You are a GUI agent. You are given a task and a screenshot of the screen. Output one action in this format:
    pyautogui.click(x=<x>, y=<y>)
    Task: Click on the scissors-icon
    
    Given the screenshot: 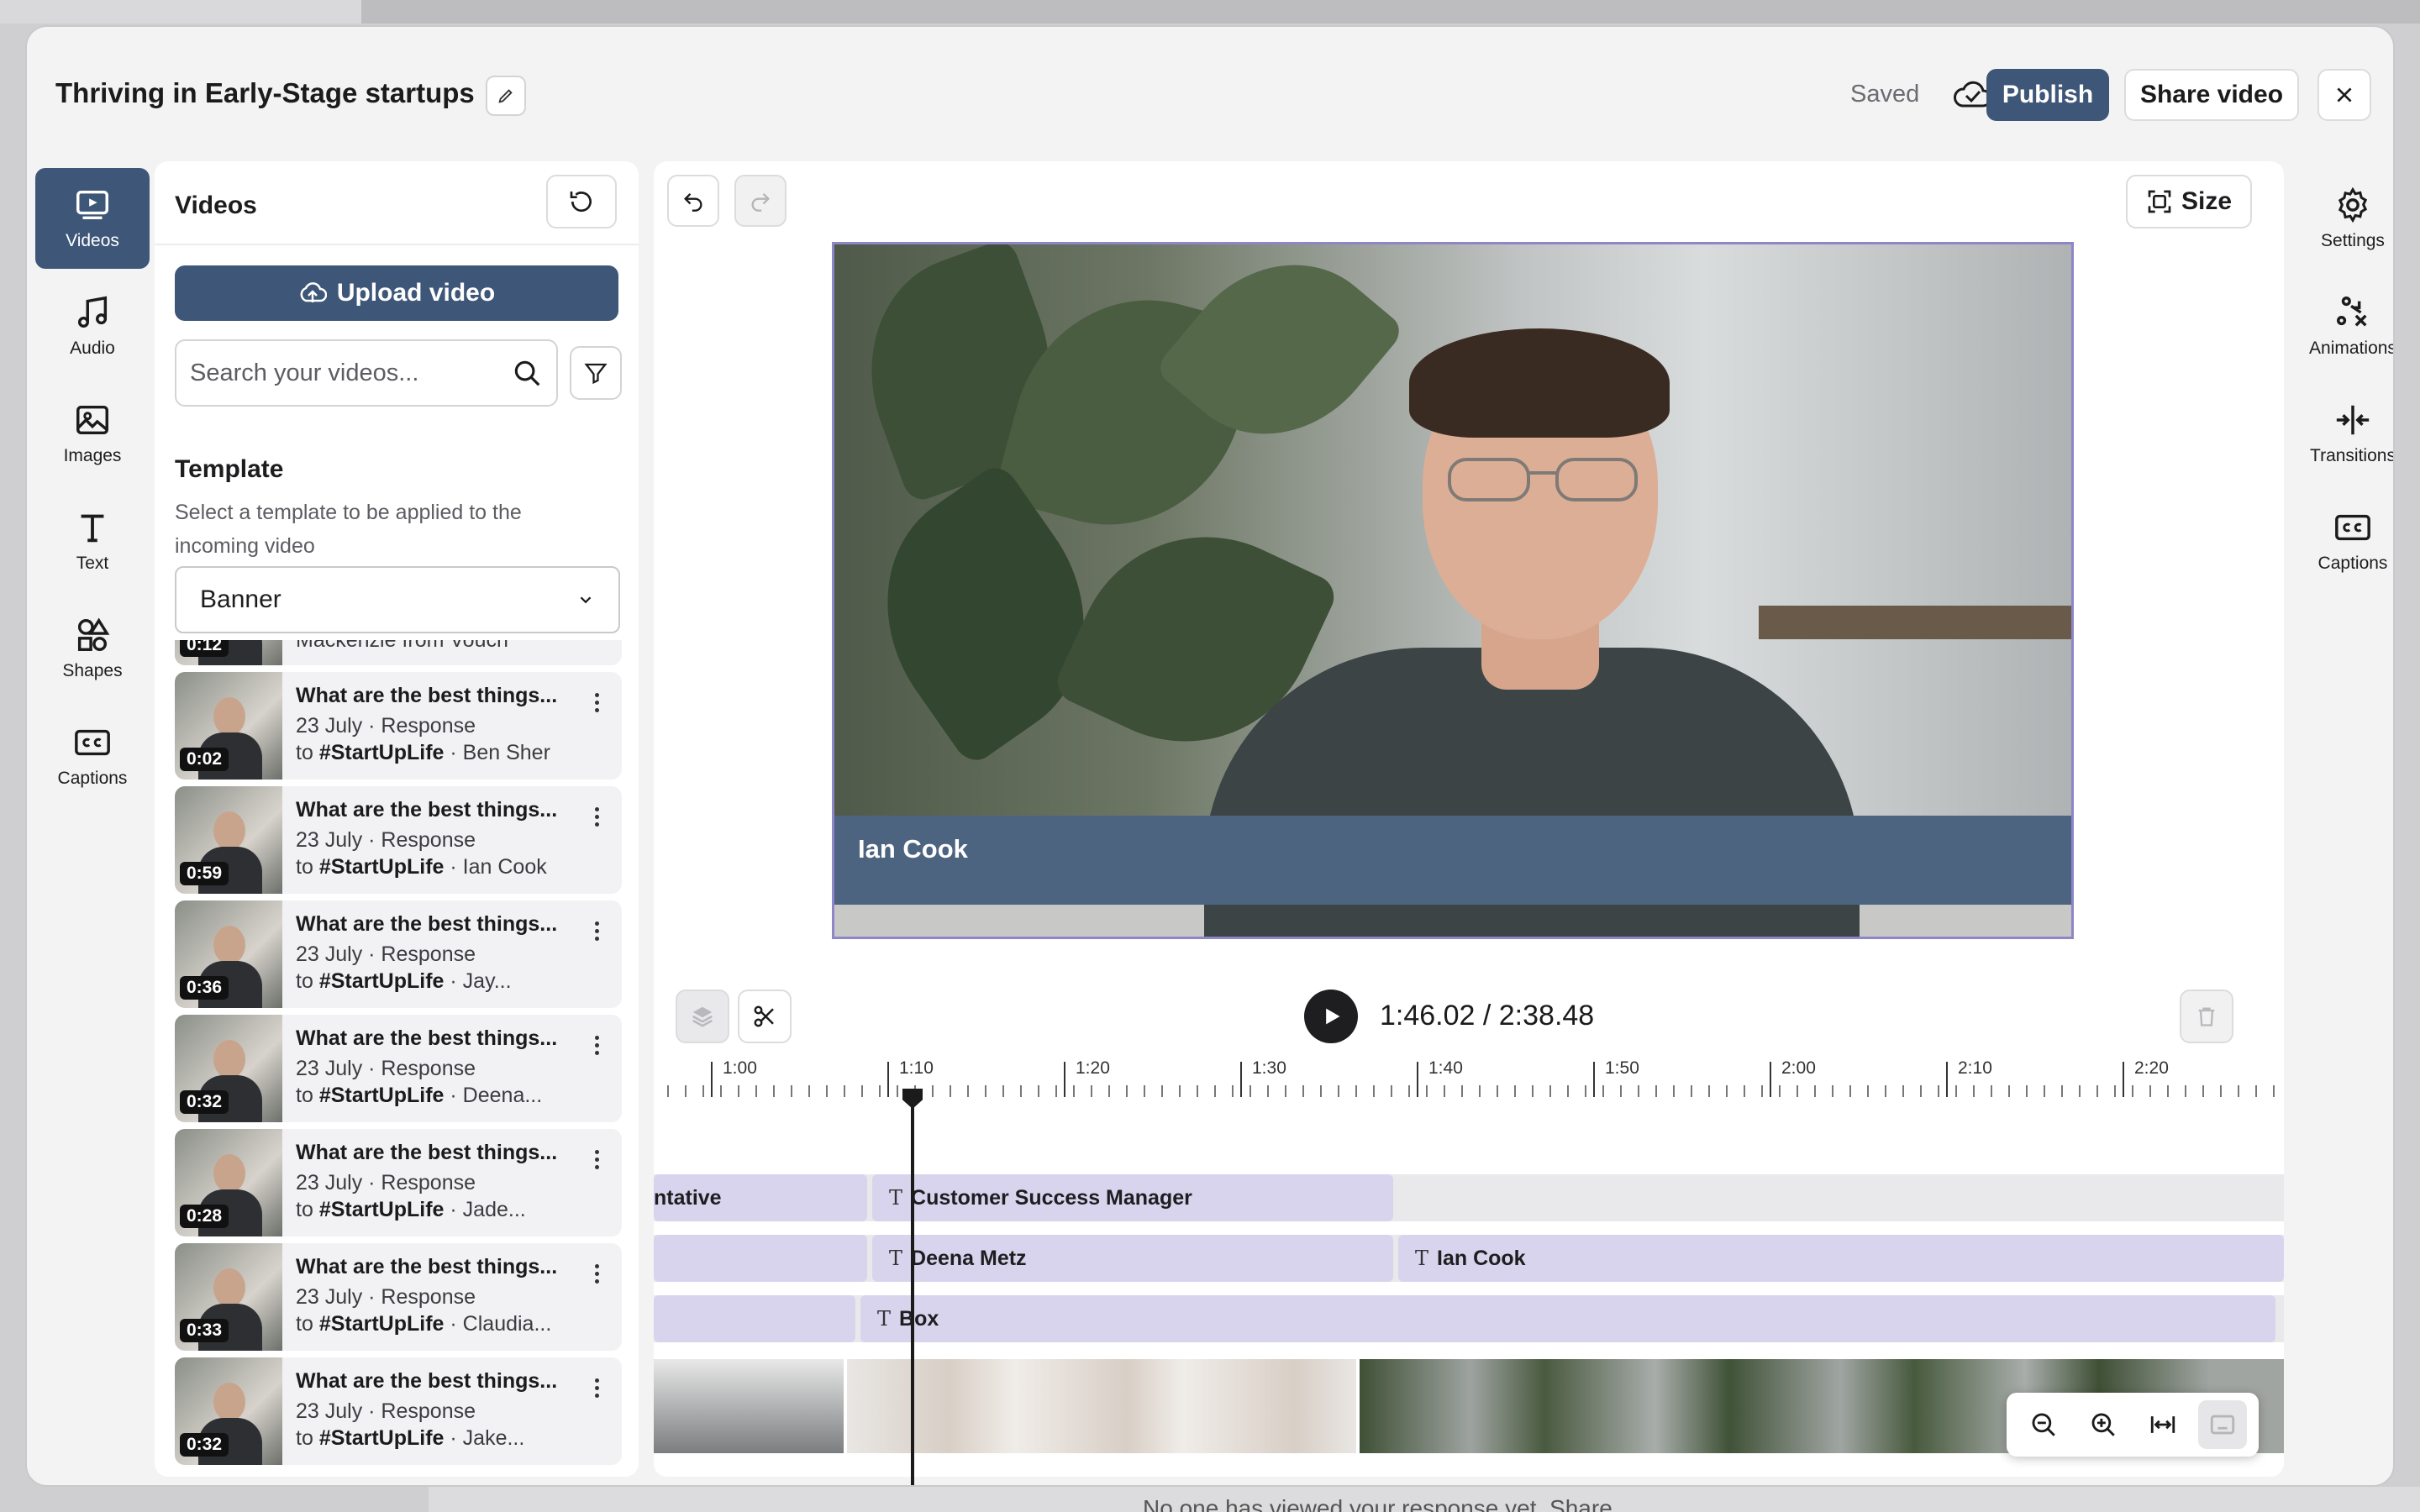 What is the action you would take?
    pyautogui.click(x=764, y=1016)
    